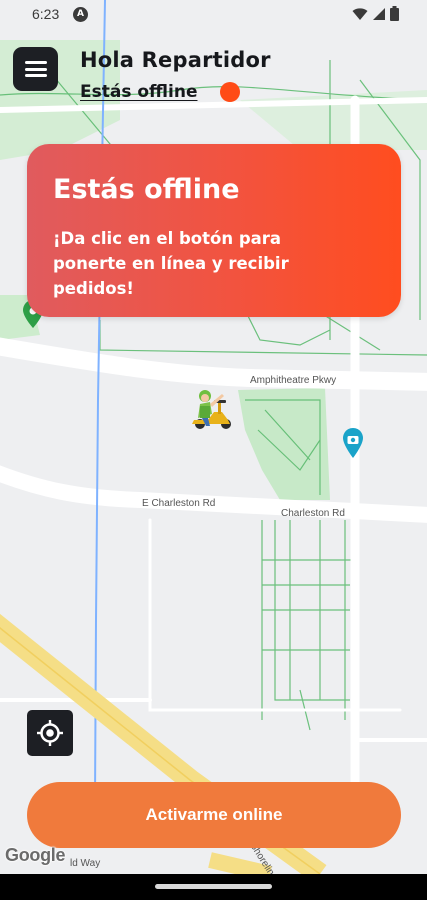 The width and height of the screenshot is (427, 900). I want to click on hamburger-icon, so click(35, 69).